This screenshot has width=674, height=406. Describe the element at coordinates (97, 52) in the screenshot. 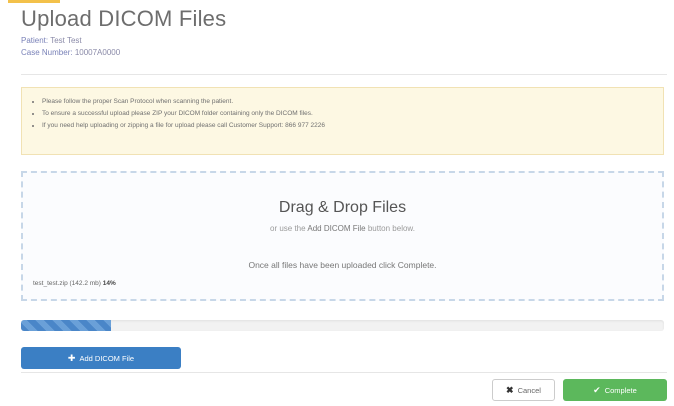

I see `case-value: 10007A0000` at that location.